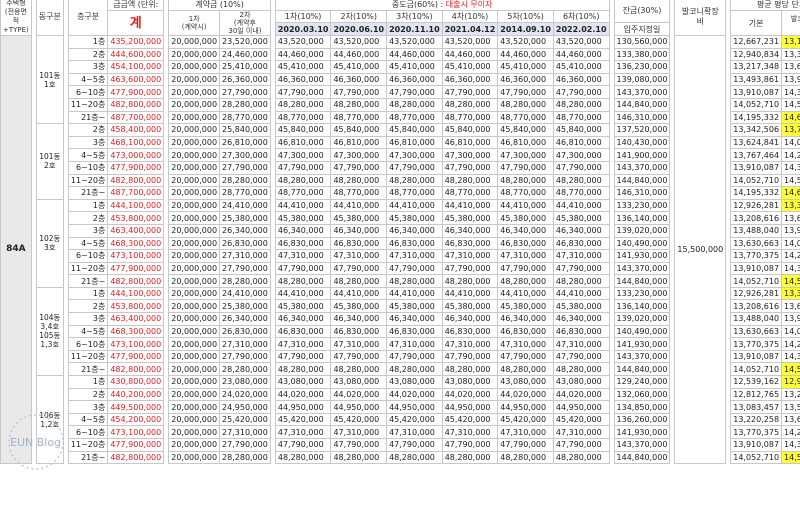 The image size is (800, 510). Describe the element at coordinates (642, 11) in the screenshot. I see `header-balance: 잔금(30%)` at that location.